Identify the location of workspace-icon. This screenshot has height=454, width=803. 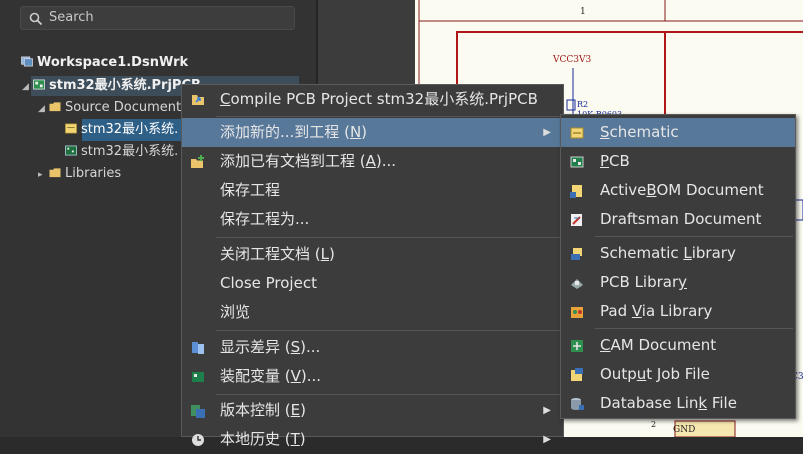
(27, 61).